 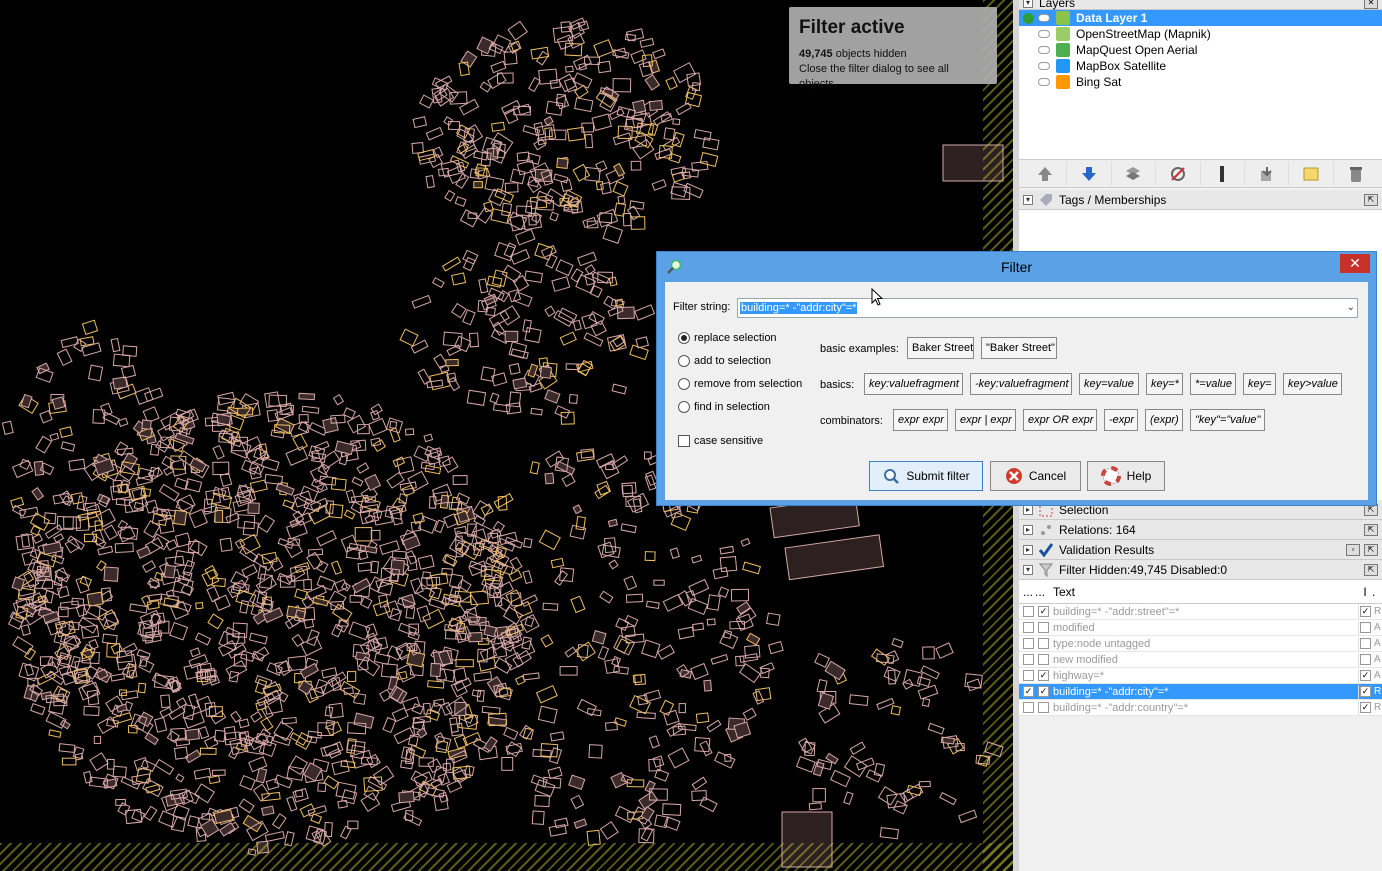 I want to click on example-button: (expr), so click(x=1164, y=420).